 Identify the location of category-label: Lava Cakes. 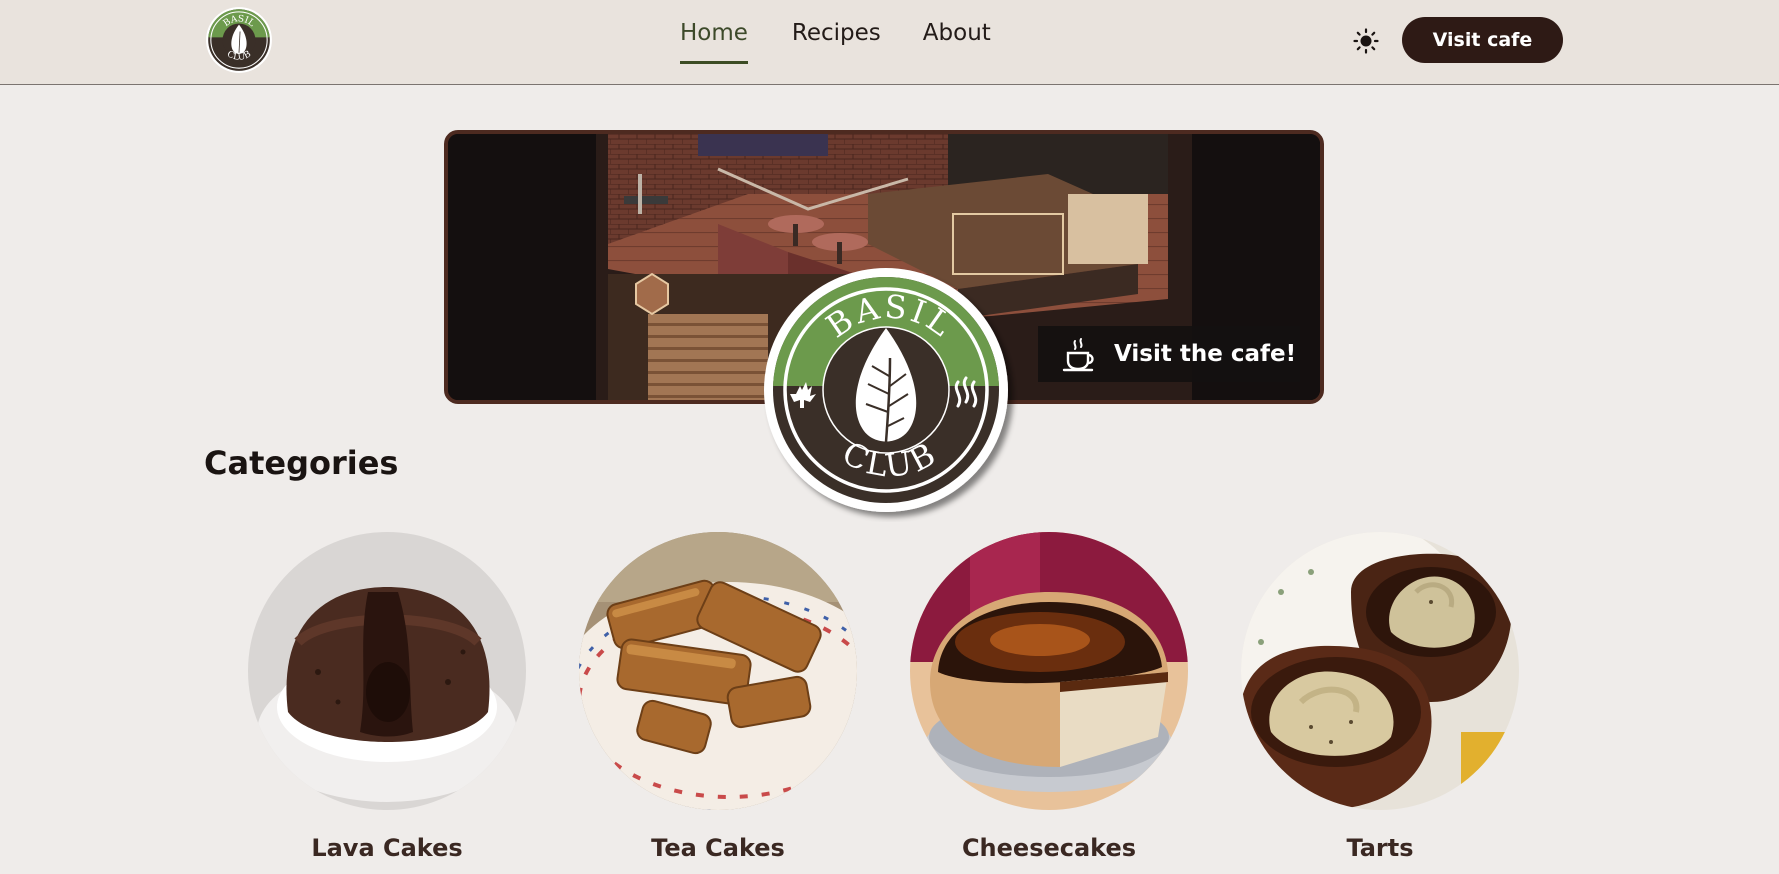
(387, 848).